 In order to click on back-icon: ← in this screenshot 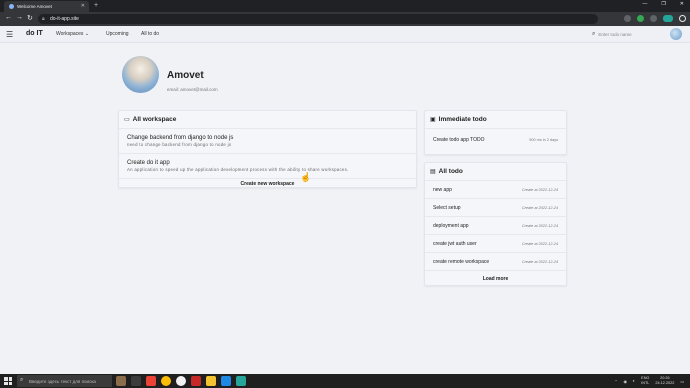, I will do `click(8, 17)`.